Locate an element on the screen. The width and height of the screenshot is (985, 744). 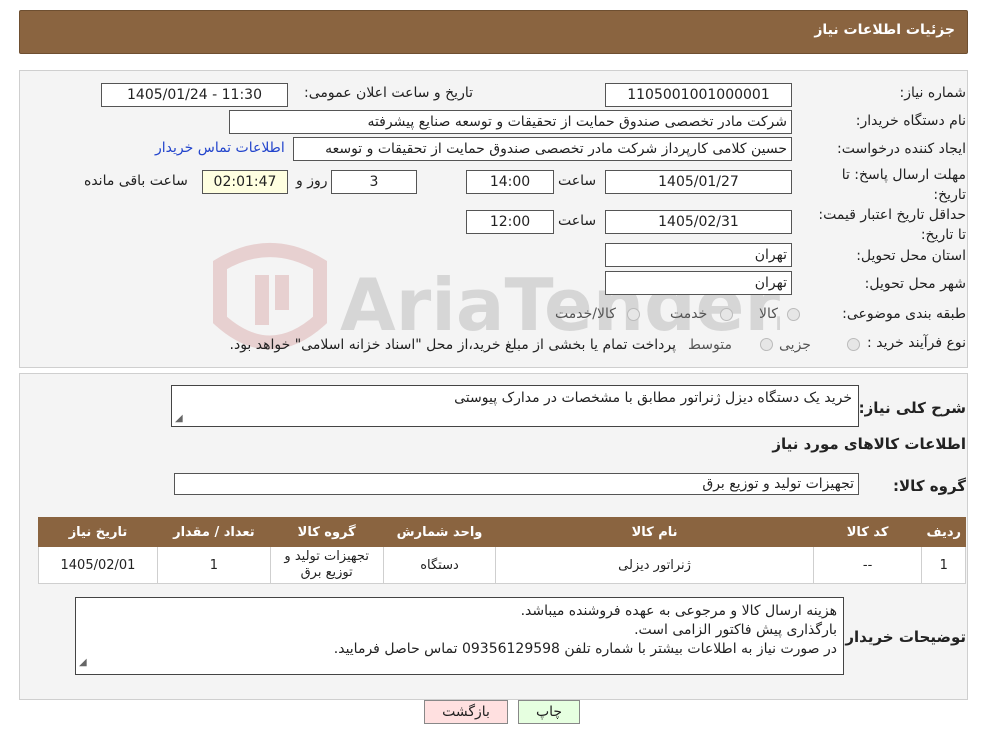
deadline-date-field: 1405/01/27 is located at coordinates (698, 182).